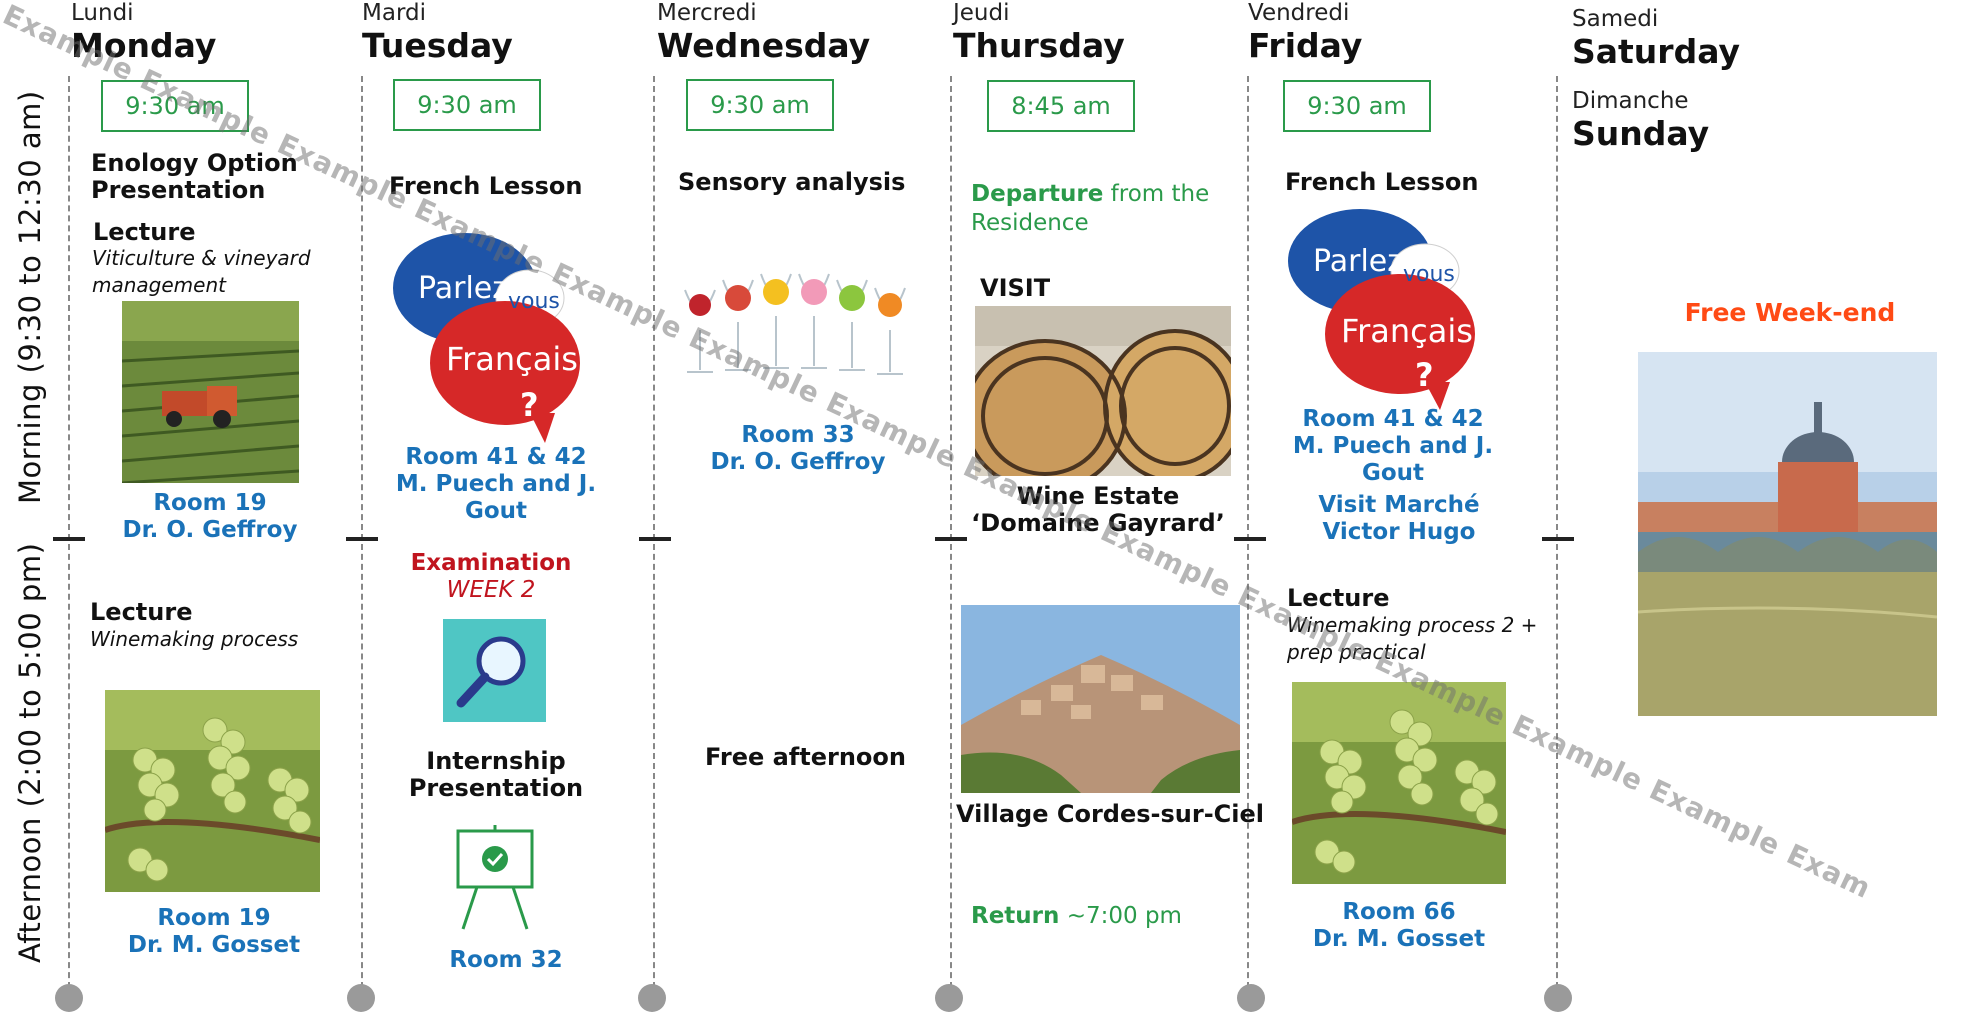 The image size is (1962, 1012). What do you see at coordinates (1787, 534) in the screenshot?
I see `toulouse-bridge-photo` at bounding box center [1787, 534].